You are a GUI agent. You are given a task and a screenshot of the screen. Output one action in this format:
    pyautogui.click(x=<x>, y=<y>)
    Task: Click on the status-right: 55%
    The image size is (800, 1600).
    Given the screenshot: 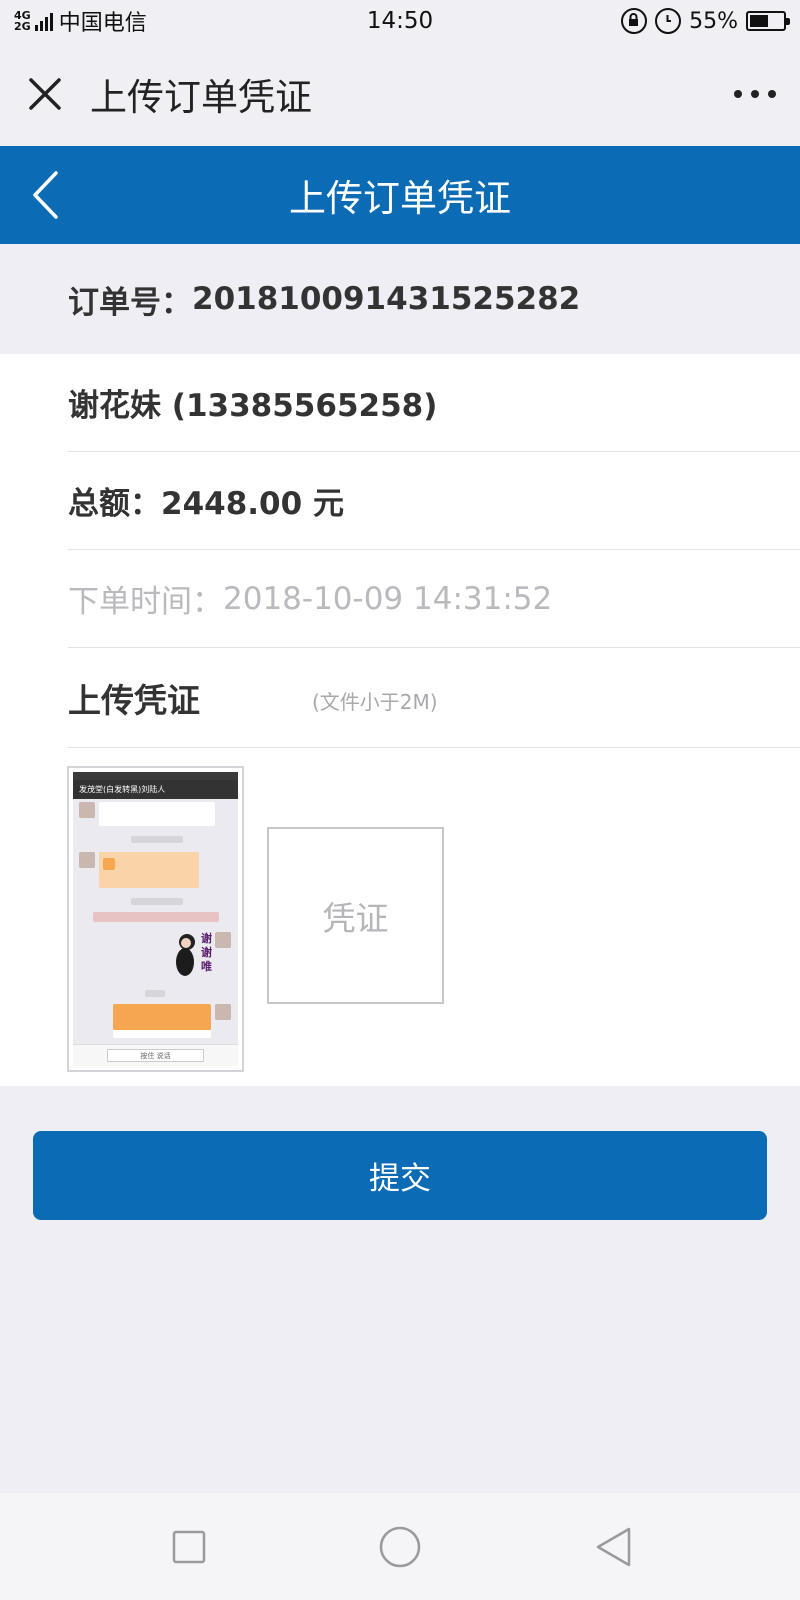 What is the action you would take?
    pyautogui.click(x=705, y=21)
    